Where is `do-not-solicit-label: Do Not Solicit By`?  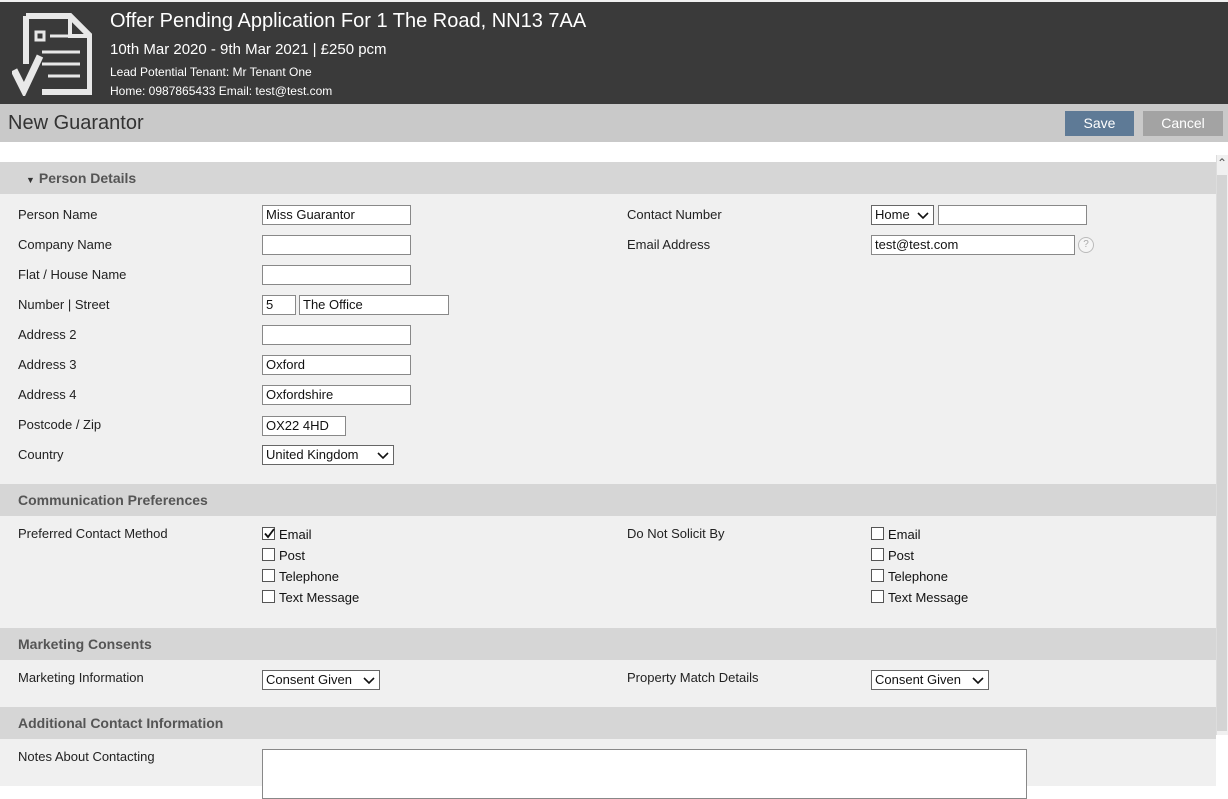 do-not-solicit-label: Do Not Solicit By is located at coordinates (676, 533).